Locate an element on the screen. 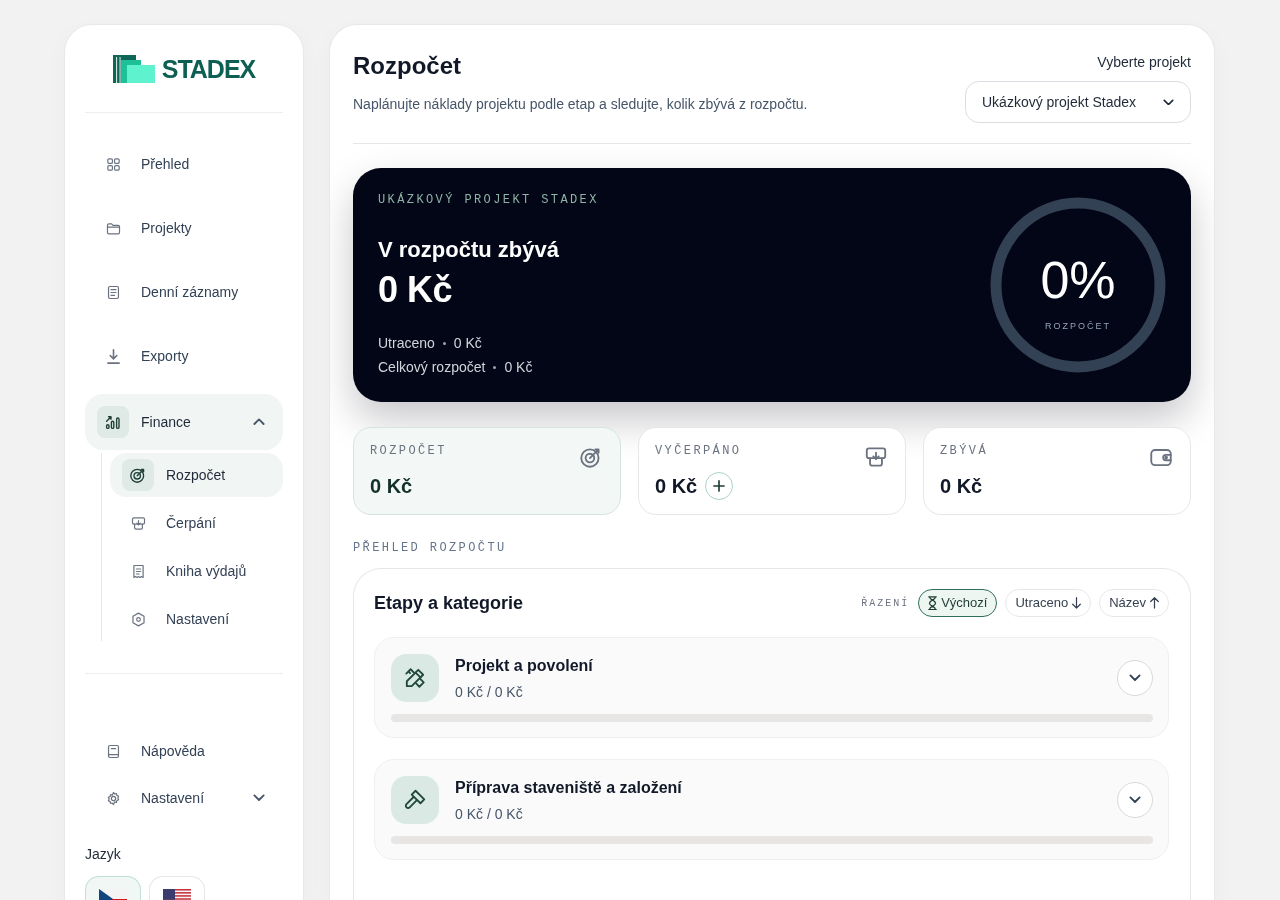 The width and height of the screenshot is (1280, 900). nav-item: Nápověda is located at coordinates (184, 751).